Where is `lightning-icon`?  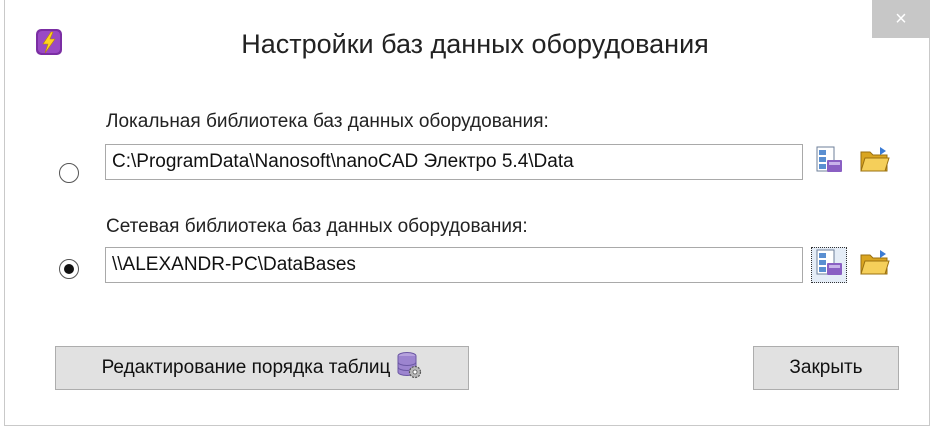
lightning-icon is located at coordinates (49, 42).